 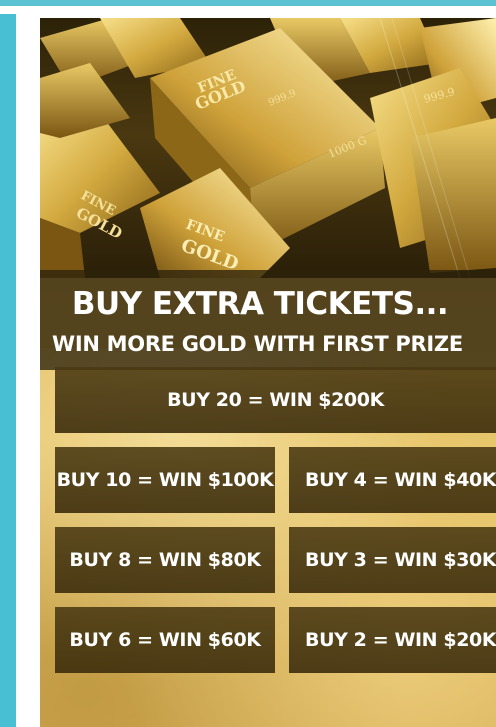 What do you see at coordinates (165, 640) in the screenshot?
I see `offer-buy-6-tile: BUY 6 = WIN $60K` at bounding box center [165, 640].